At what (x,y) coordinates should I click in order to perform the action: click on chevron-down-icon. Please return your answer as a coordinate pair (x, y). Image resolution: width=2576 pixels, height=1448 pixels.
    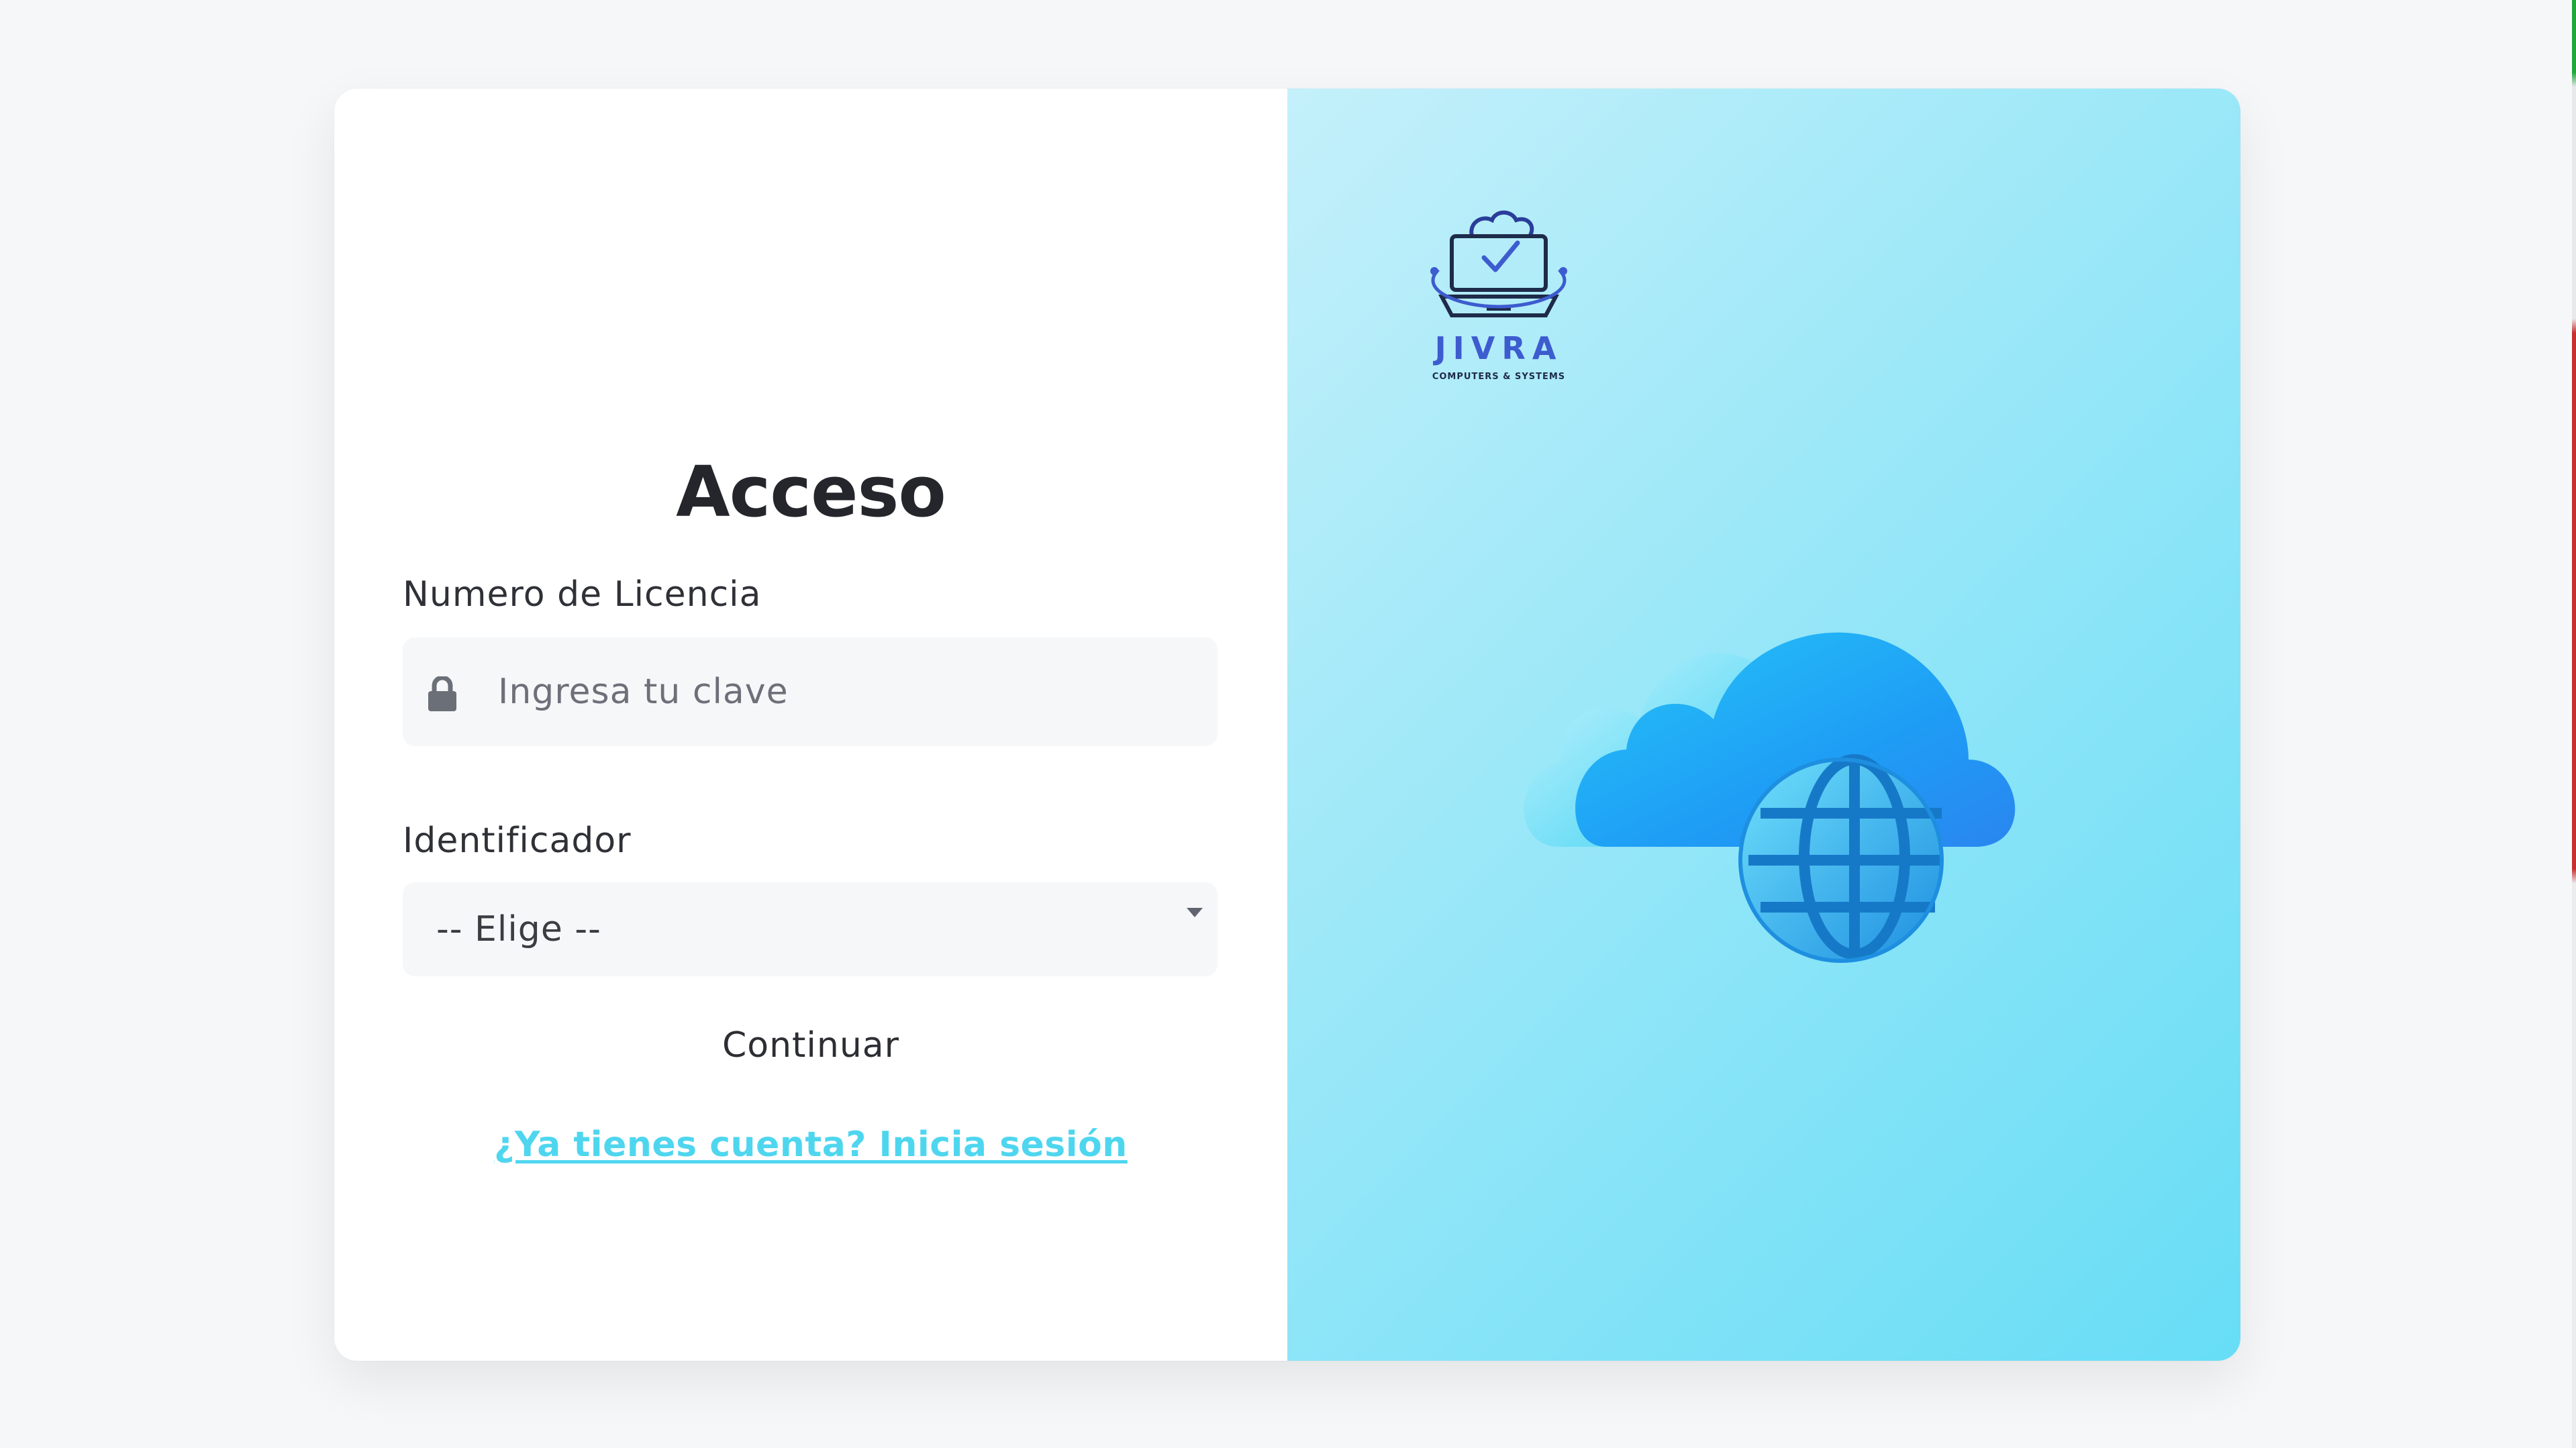
    Looking at the image, I should click on (1195, 913).